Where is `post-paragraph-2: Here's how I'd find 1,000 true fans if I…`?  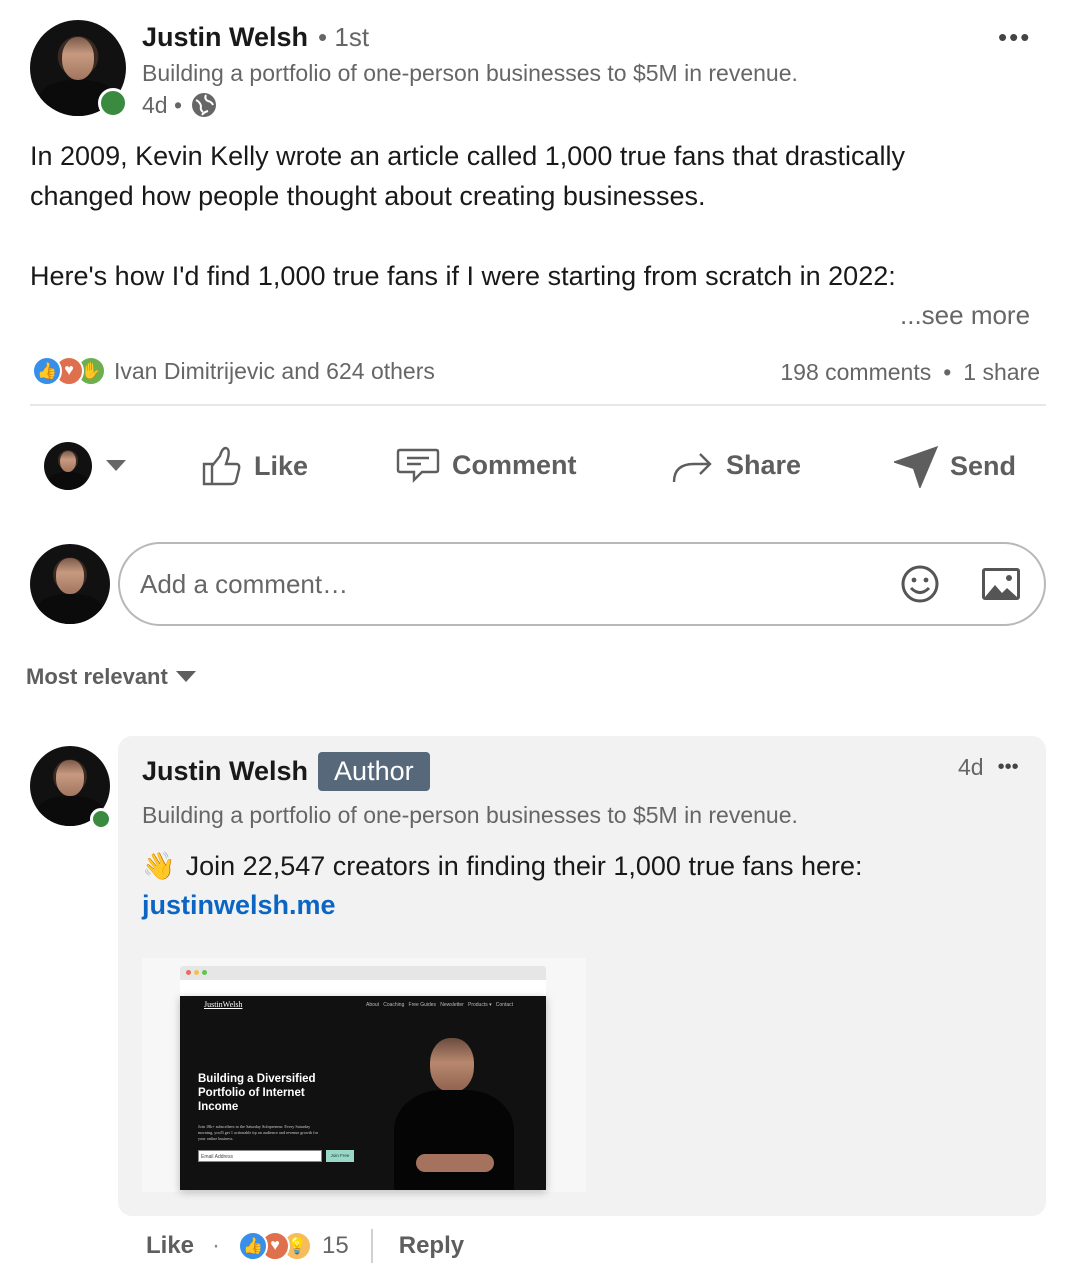
post-paragraph-2: Here's how I'd find 1,000 true fans if I… is located at coordinates (463, 276).